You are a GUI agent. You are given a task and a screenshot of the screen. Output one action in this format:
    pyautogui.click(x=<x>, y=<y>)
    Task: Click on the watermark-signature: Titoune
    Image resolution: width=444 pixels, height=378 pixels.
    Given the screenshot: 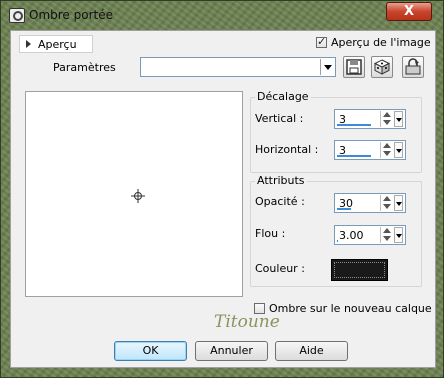 What is the action you would take?
    pyautogui.click(x=247, y=322)
    